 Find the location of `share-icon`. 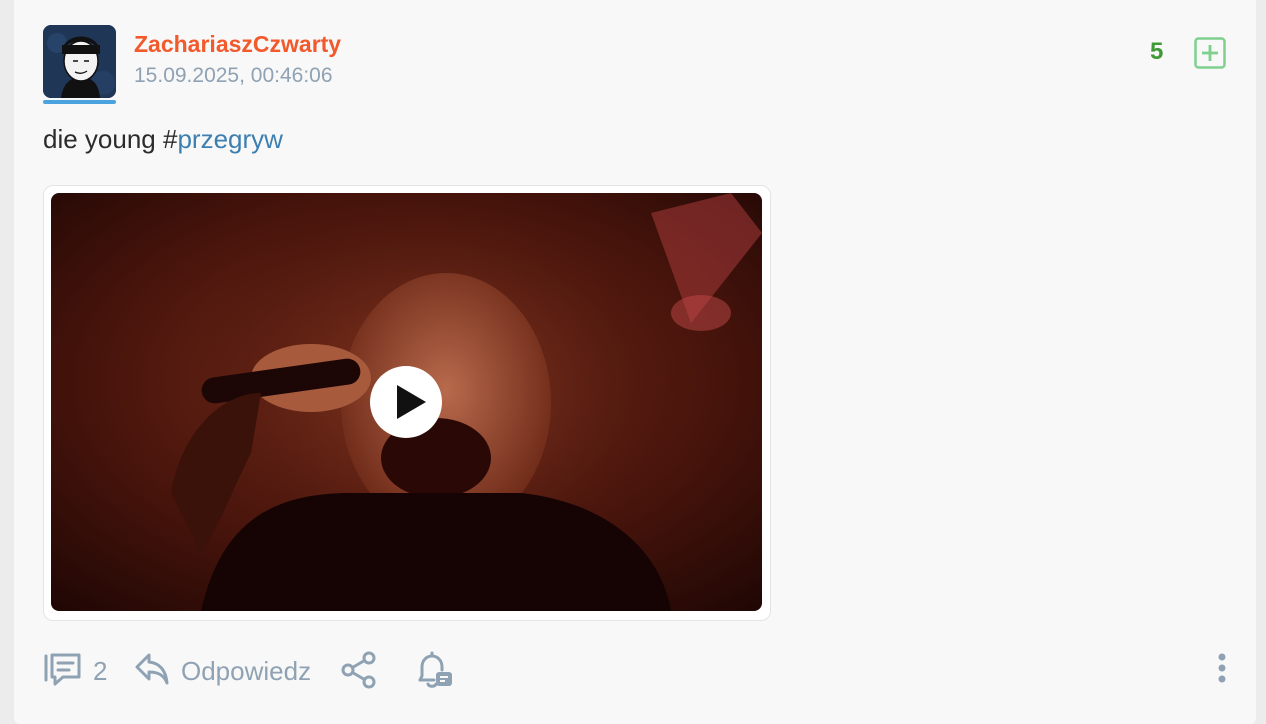

share-icon is located at coordinates (358, 670).